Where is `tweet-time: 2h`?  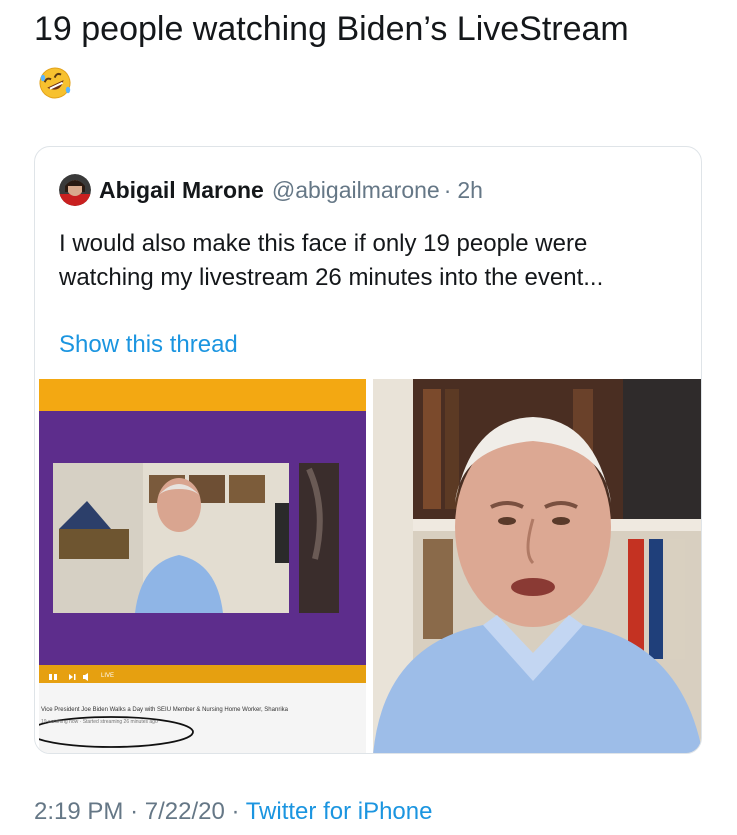 tweet-time: 2h is located at coordinates (470, 190).